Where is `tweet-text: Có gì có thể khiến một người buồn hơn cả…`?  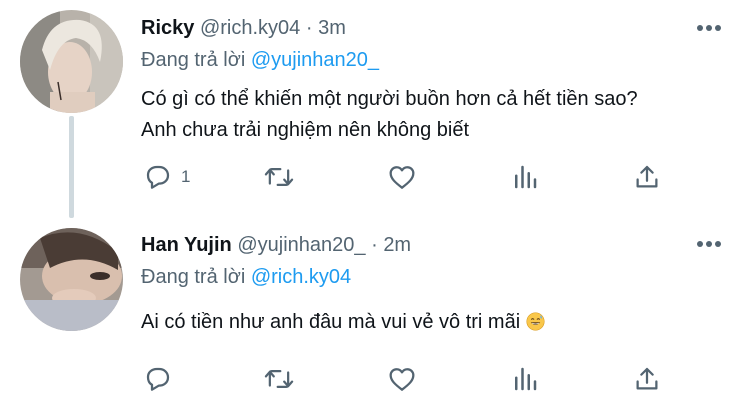
tweet-text: Có gì có thể khiến một người buồn hơn cả… is located at coordinates (425, 115).